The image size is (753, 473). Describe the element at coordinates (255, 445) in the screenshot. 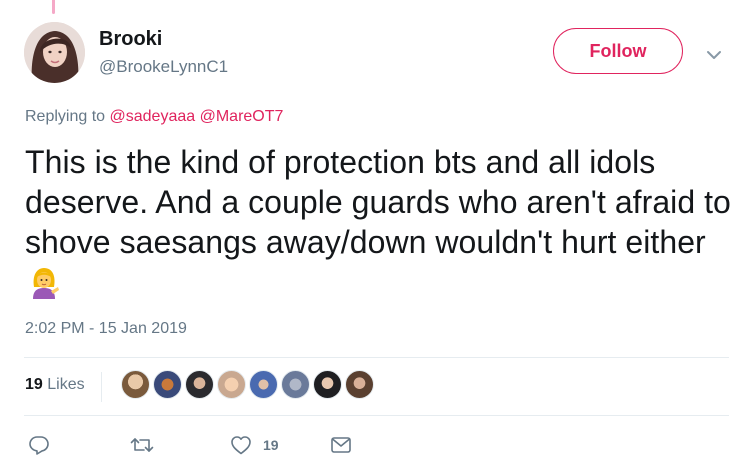

I see `like-button: 19` at that location.